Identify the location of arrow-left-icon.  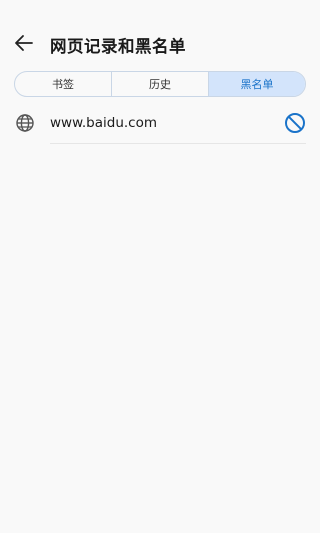
(24, 43).